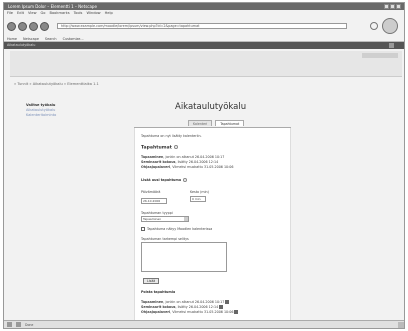 The width and height of the screenshot is (408, 331). I want to click on show-in-calendar-label: Tapahtuma näkyy Moodlen kalenterissa, so click(180, 229).